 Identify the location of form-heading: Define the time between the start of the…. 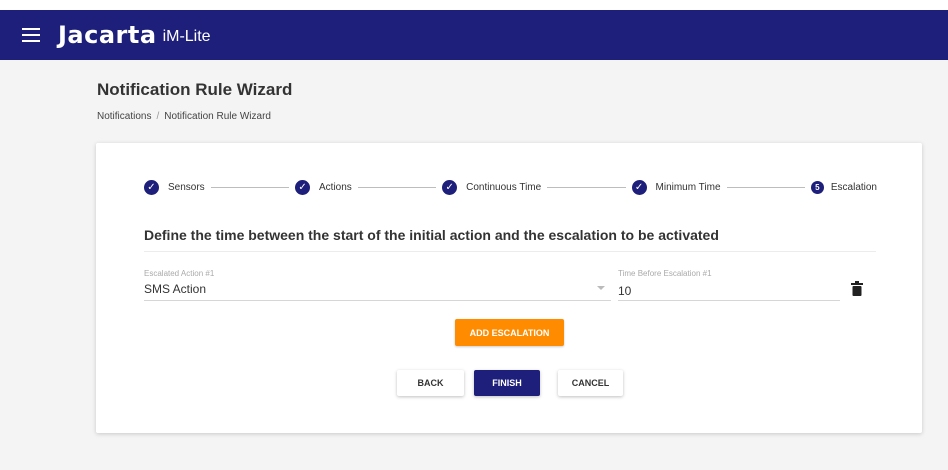
(431, 235).